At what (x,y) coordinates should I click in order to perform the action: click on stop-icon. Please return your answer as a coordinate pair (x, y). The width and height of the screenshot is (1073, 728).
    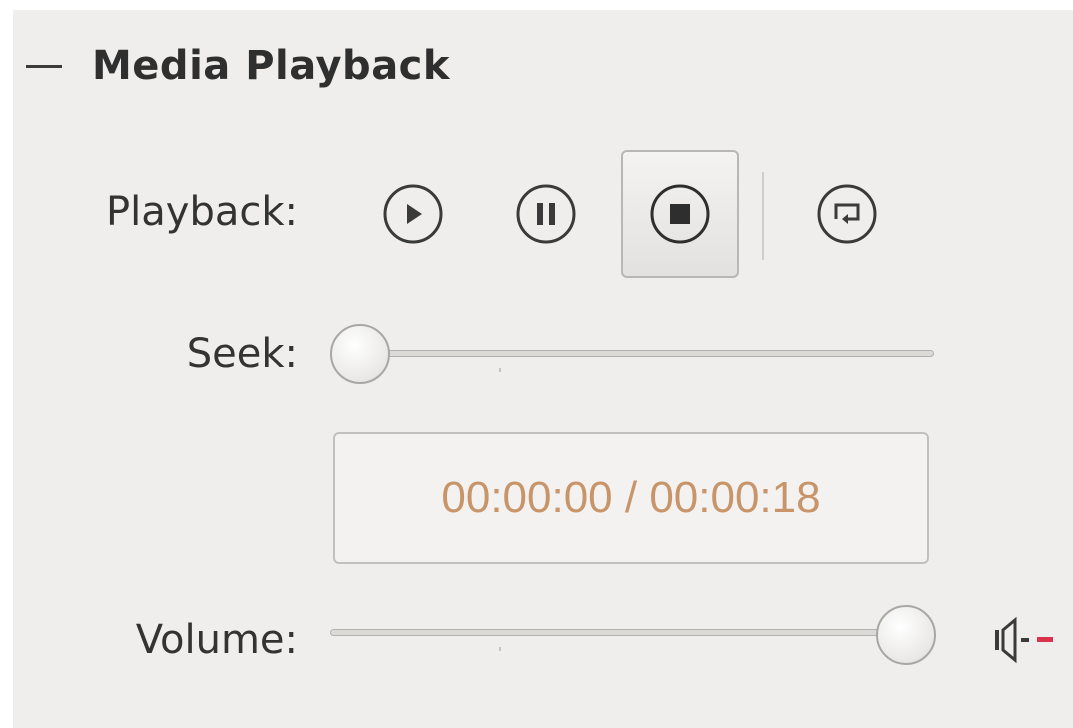
    Looking at the image, I should click on (680, 214).